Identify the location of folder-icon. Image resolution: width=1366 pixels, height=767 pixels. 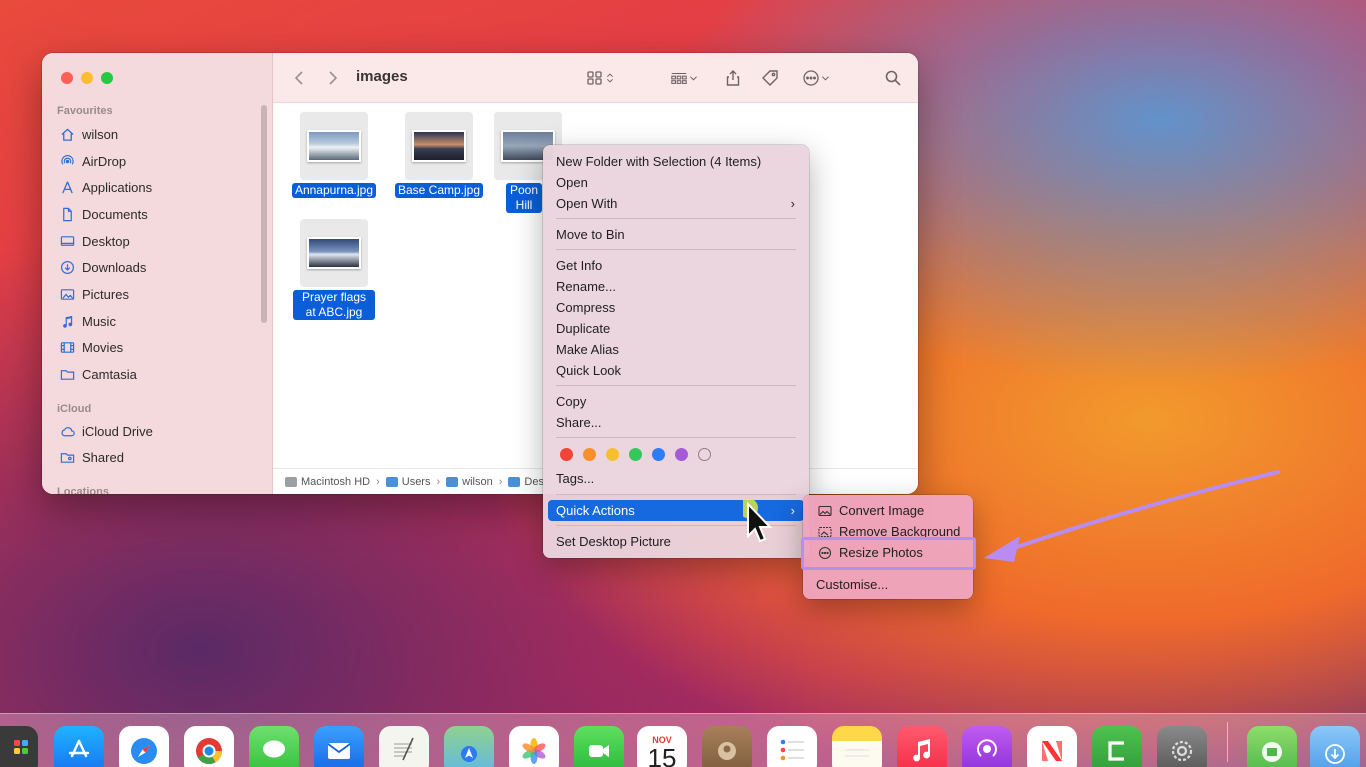
(67, 374).